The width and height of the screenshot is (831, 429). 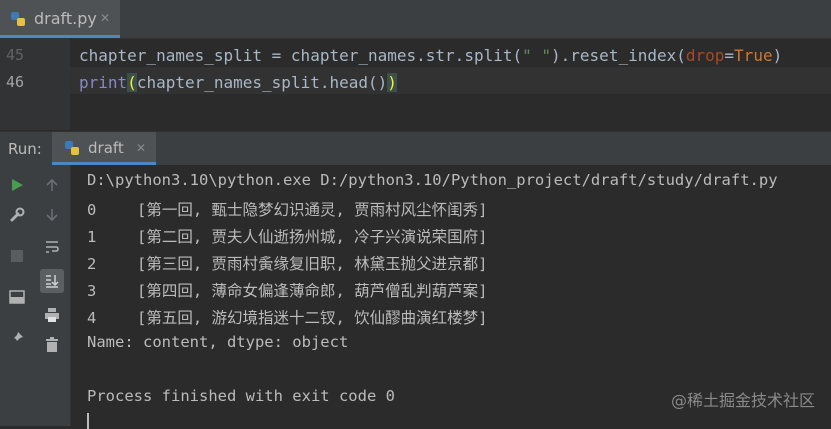 What do you see at coordinates (262, 82) in the screenshot?
I see `code-token: chapter_names_split.head()` at bounding box center [262, 82].